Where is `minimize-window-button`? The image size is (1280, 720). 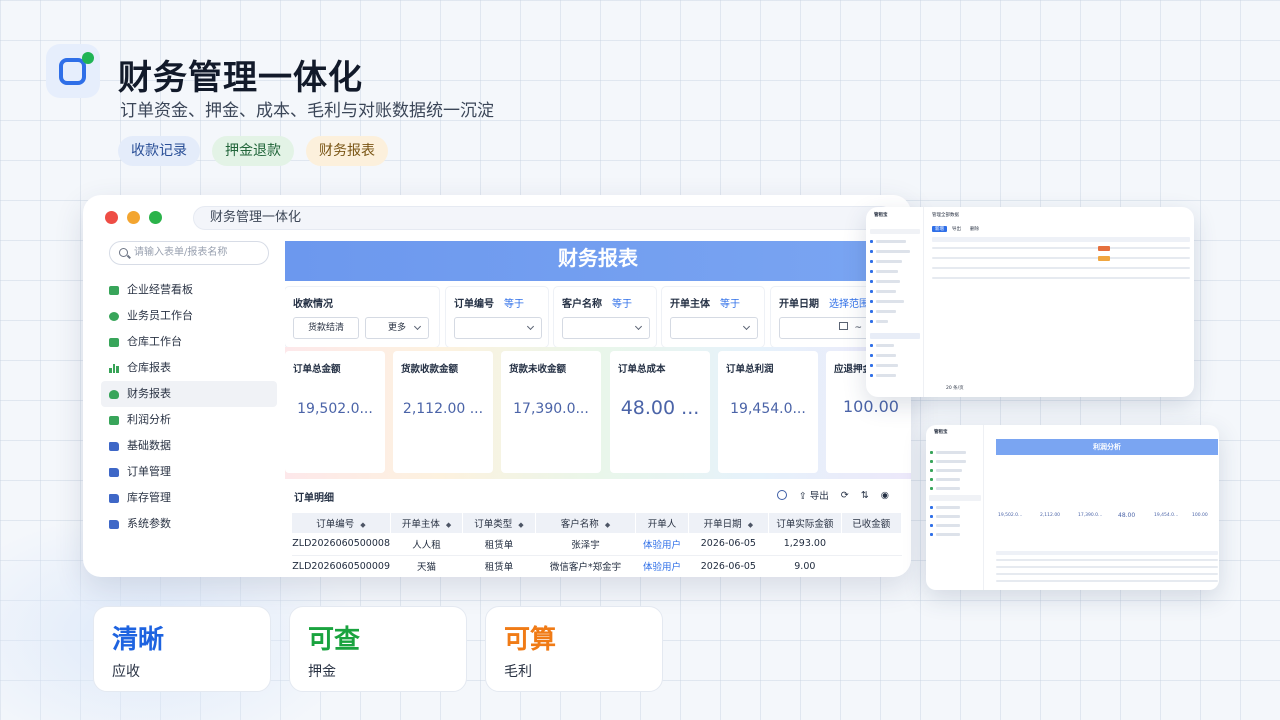
minimize-window-button is located at coordinates (133, 217).